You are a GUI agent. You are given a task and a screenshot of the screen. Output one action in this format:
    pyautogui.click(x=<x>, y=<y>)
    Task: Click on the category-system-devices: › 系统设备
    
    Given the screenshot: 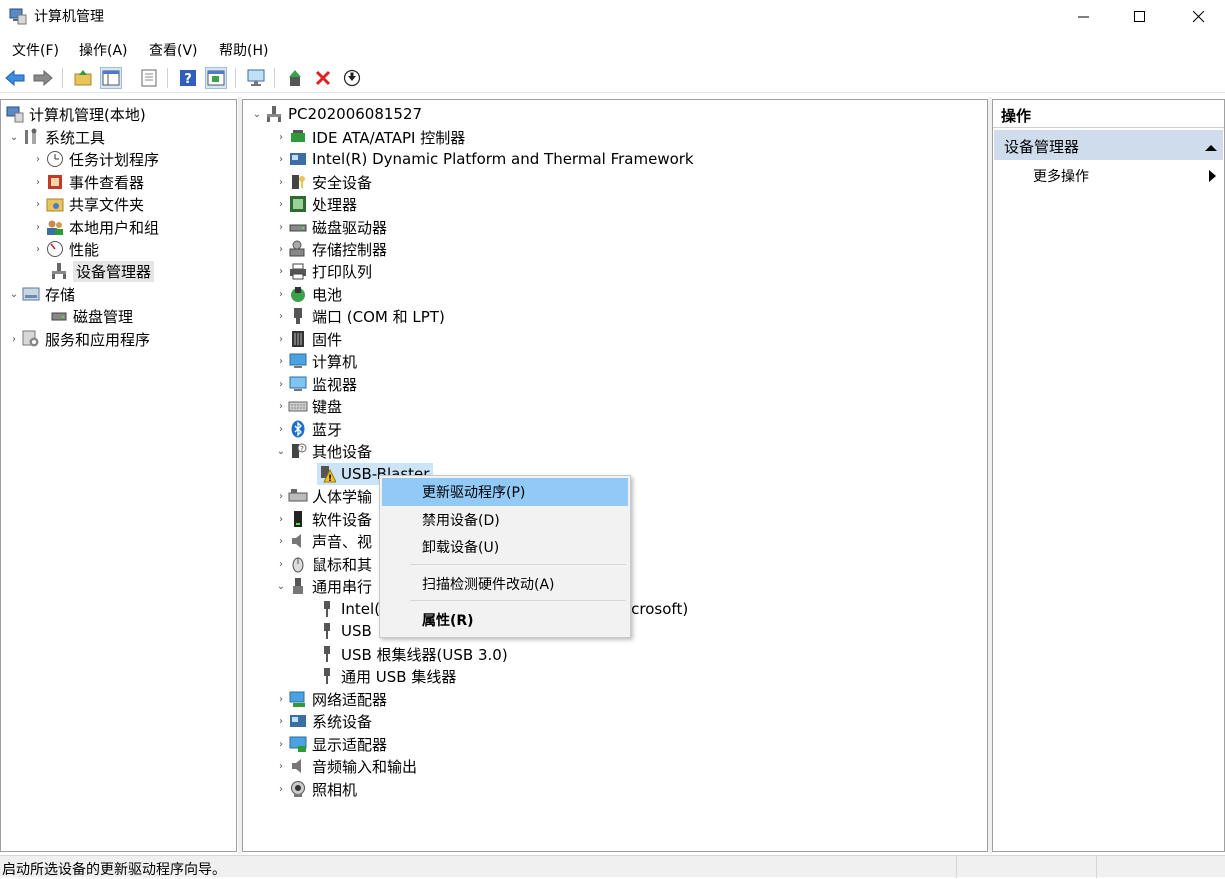 What is the action you would take?
    pyautogui.click(x=323, y=721)
    